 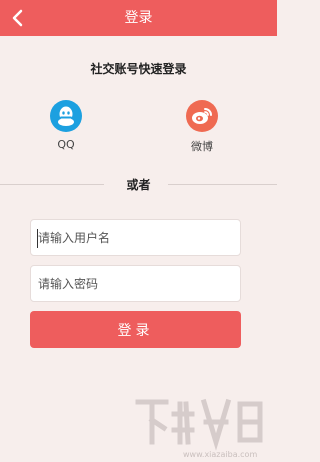 What do you see at coordinates (138, 69) in the screenshot?
I see `social-login-title: 社交账号快速登录` at bounding box center [138, 69].